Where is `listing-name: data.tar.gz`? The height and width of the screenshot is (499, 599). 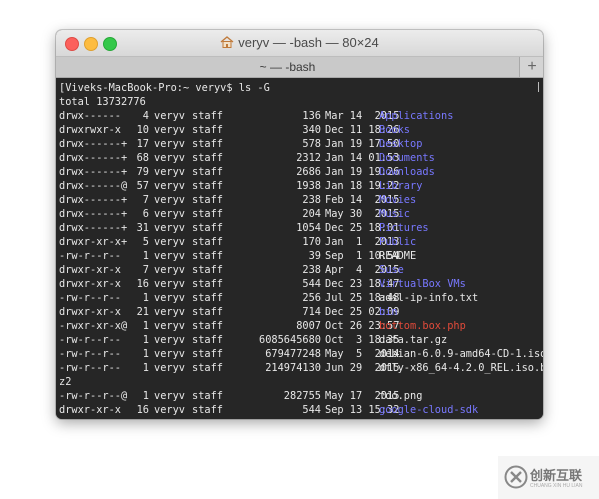 listing-name: data.tar.gz is located at coordinates (413, 340).